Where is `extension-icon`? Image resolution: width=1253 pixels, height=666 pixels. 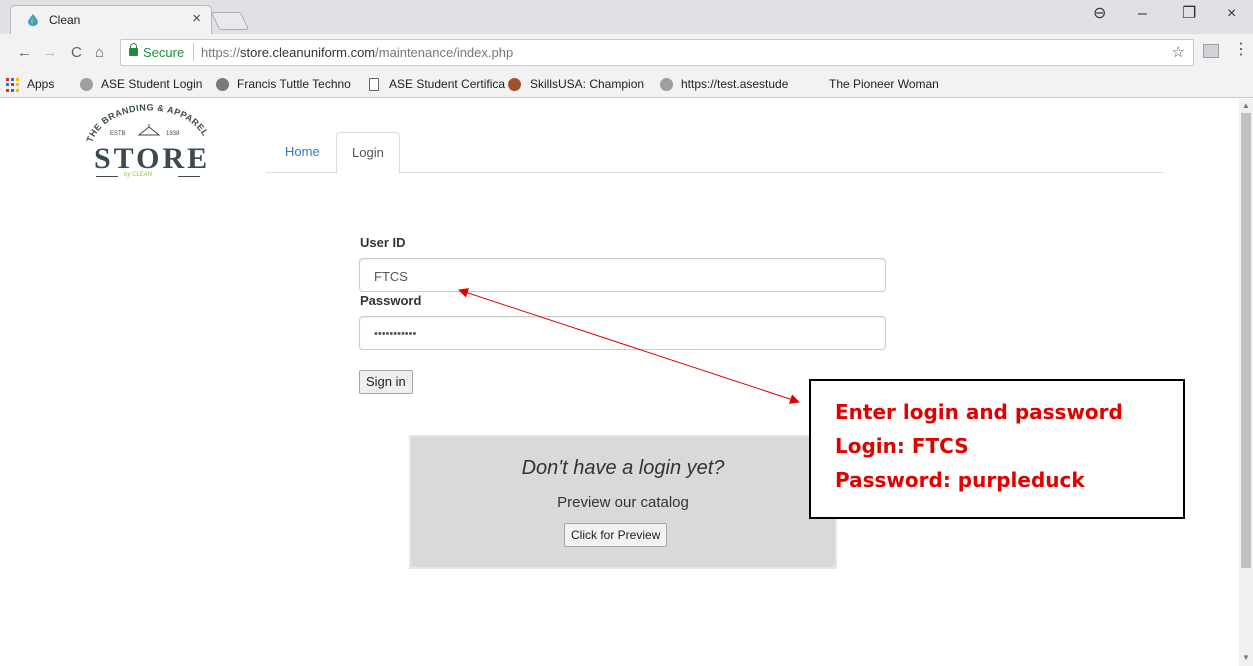
extension-icon is located at coordinates (1211, 51).